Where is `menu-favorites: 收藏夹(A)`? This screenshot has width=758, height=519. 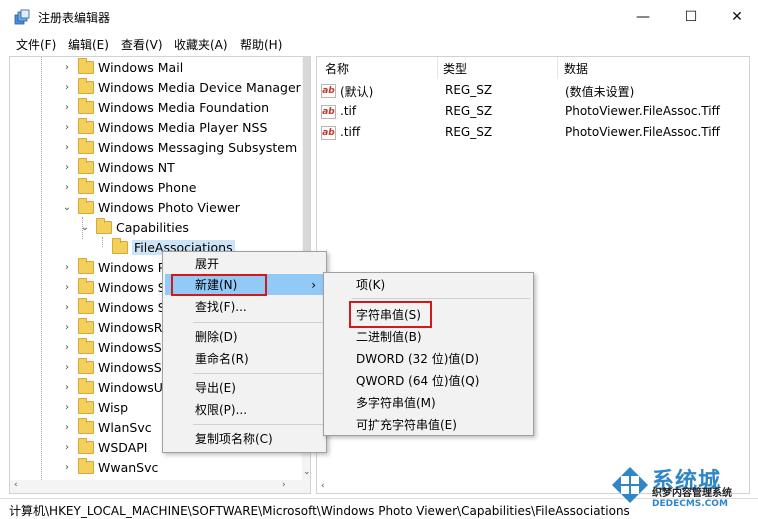
menu-favorites: 收藏夹(A) is located at coordinates (201, 44).